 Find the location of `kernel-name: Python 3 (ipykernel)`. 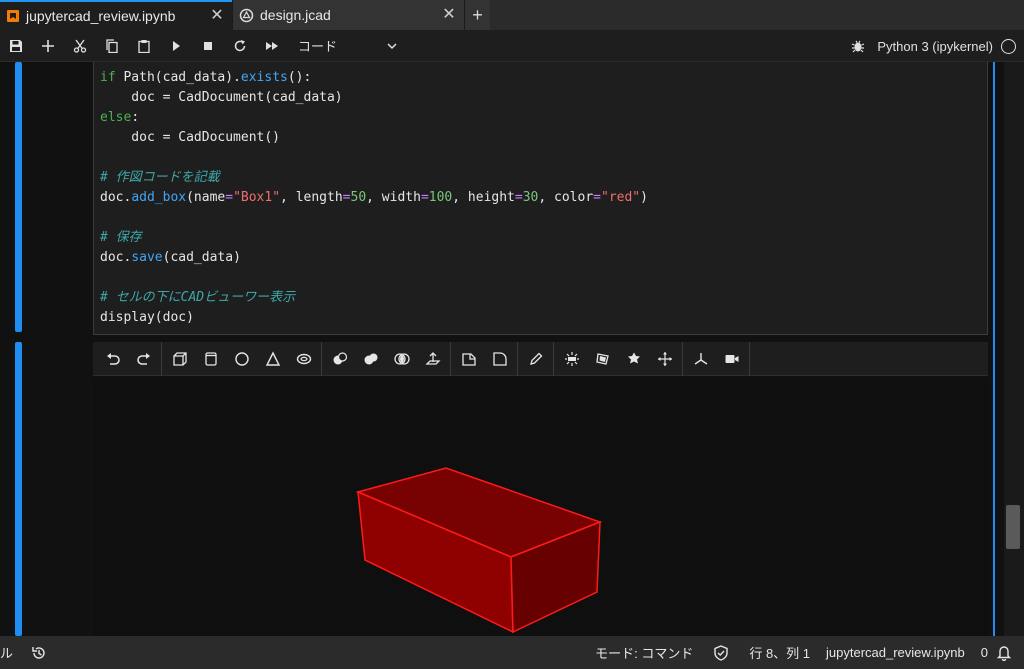

kernel-name: Python 3 (ipykernel) is located at coordinates (935, 46).